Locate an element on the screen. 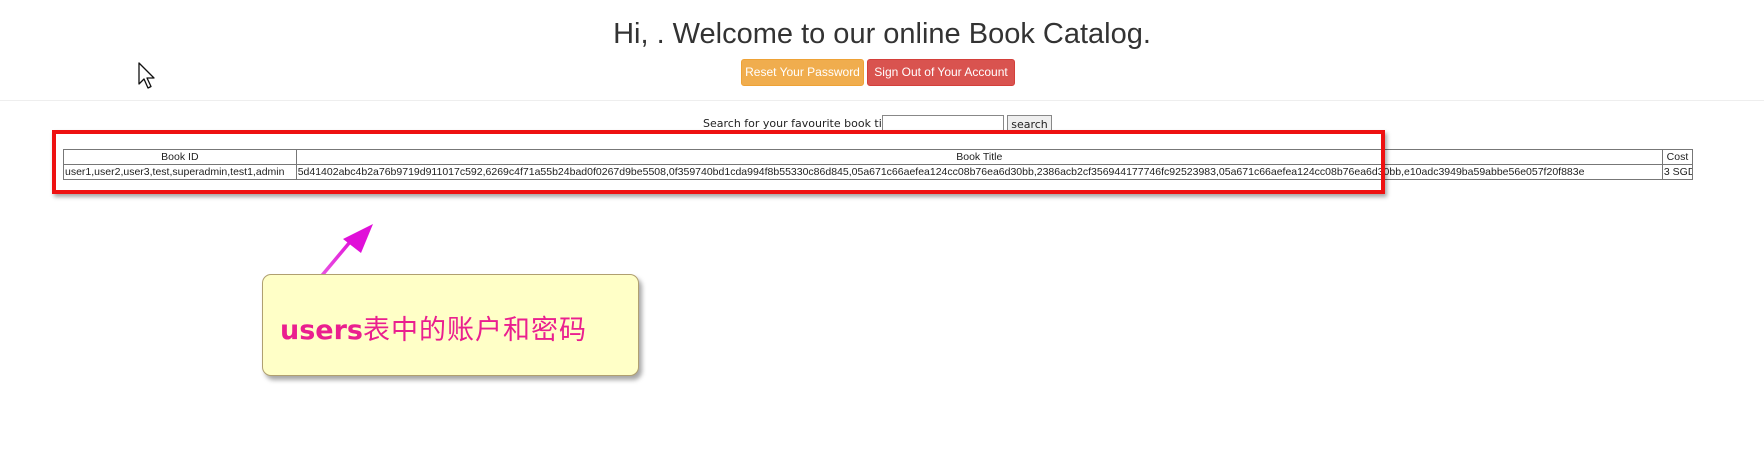 The height and width of the screenshot is (457, 1764). red-highlight-box is located at coordinates (718, 162).